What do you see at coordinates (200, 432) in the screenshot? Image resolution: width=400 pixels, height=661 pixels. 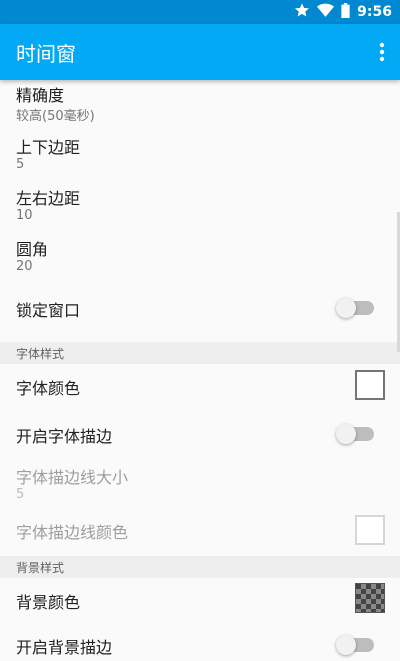 I see `pref-font-stroke: 开启字体描边` at bounding box center [200, 432].